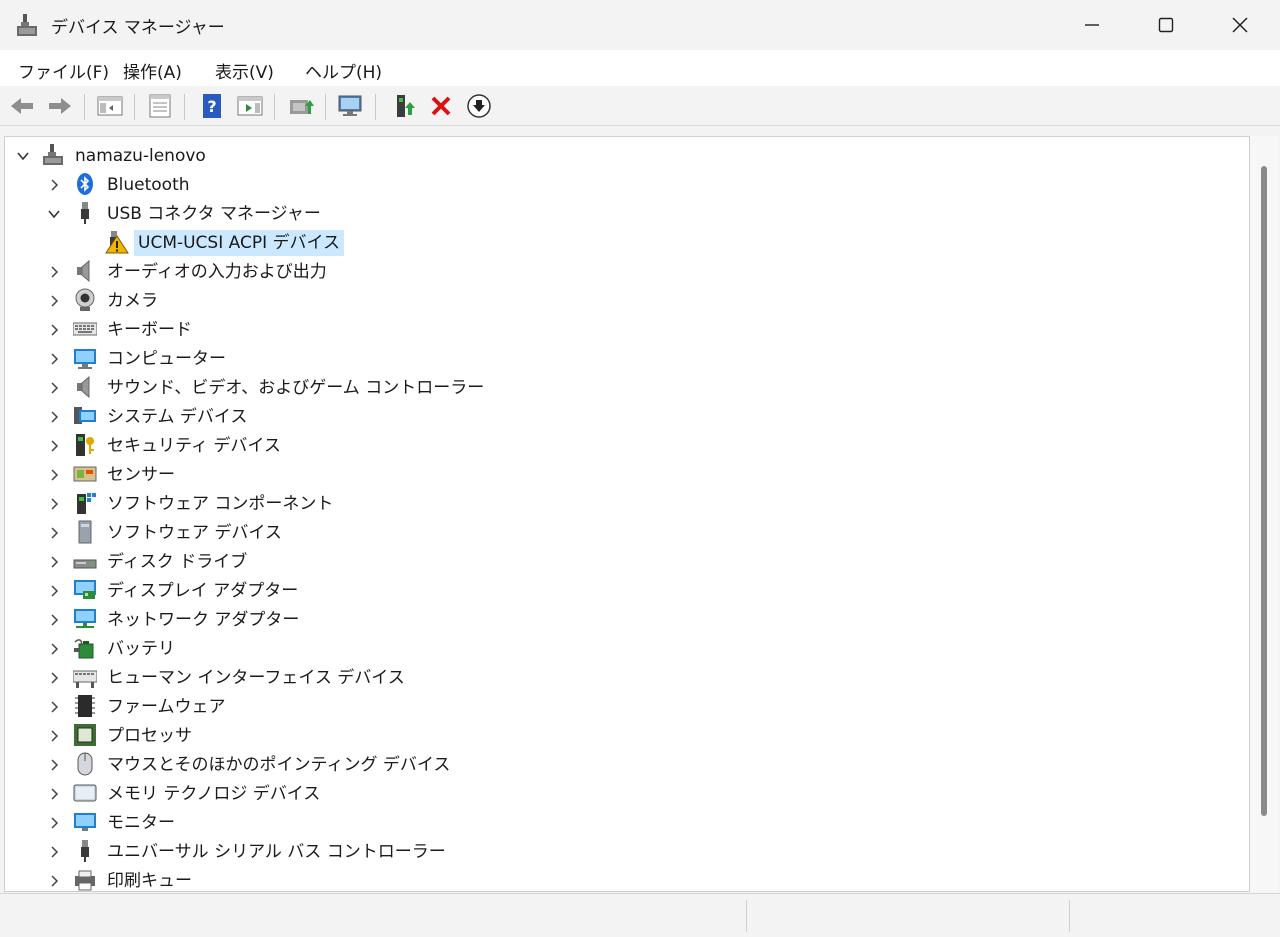 The image size is (1280, 937). What do you see at coordinates (85, 532) in the screenshot?
I see `software-device-icon` at bounding box center [85, 532].